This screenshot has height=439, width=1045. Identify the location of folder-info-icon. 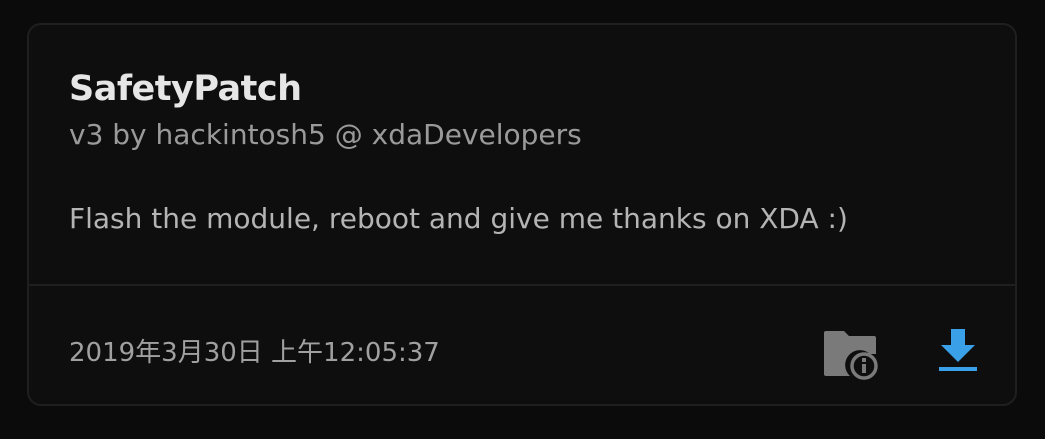
(851, 355).